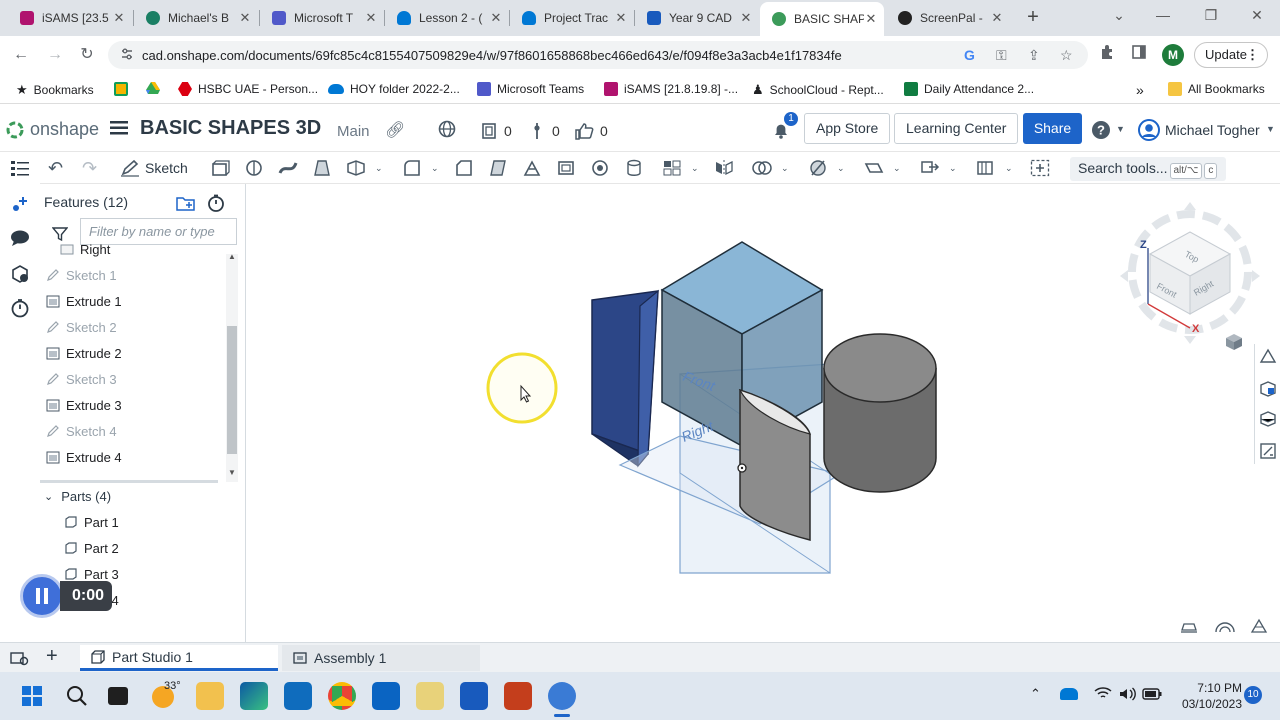 Image resolution: width=1280 pixels, height=720 pixels. Describe the element at coordinates (232, 367) in the screenshot. I see `feature-list-scrollbar: ▲ ▼` at that location.